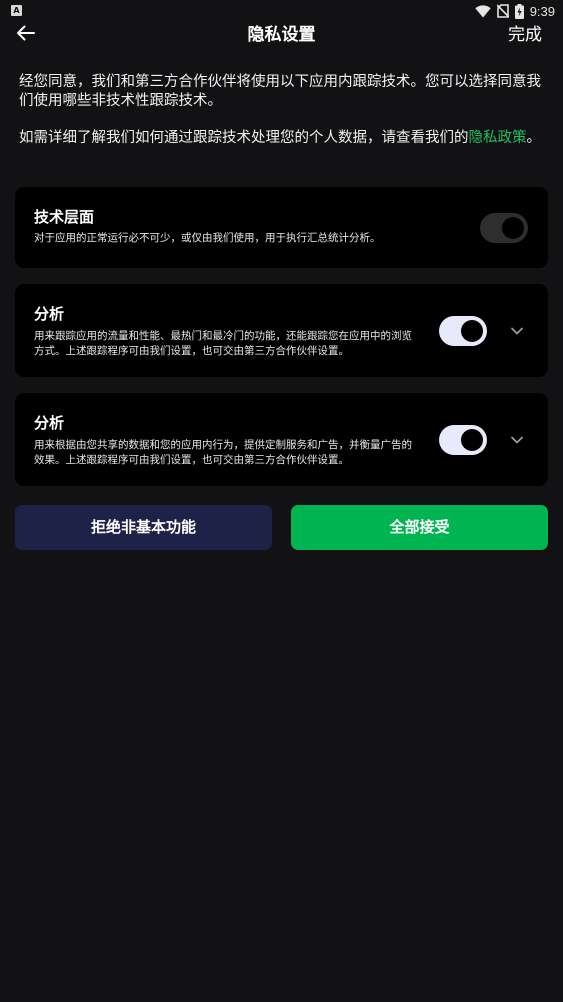 The width and height of the screenshot is (563, 1002). Describe the element at coordinates (525, 32) in the screenshot. I see `done-button: 完成` at that location.